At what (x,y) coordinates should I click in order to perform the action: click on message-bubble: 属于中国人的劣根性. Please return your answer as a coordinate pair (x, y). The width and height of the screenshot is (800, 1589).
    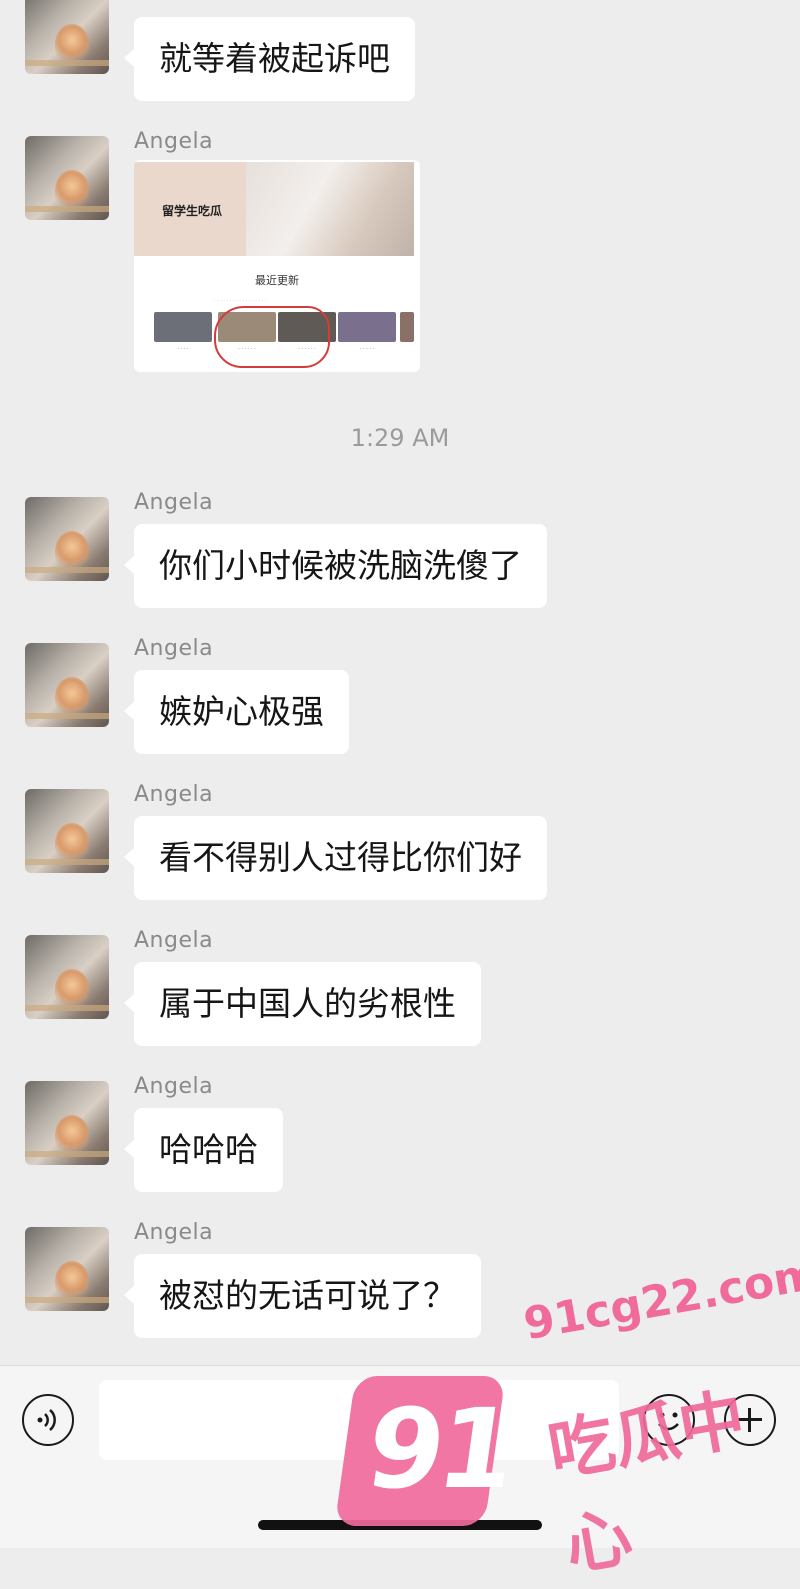
    Looking at the image, I should click on (302, 1004).